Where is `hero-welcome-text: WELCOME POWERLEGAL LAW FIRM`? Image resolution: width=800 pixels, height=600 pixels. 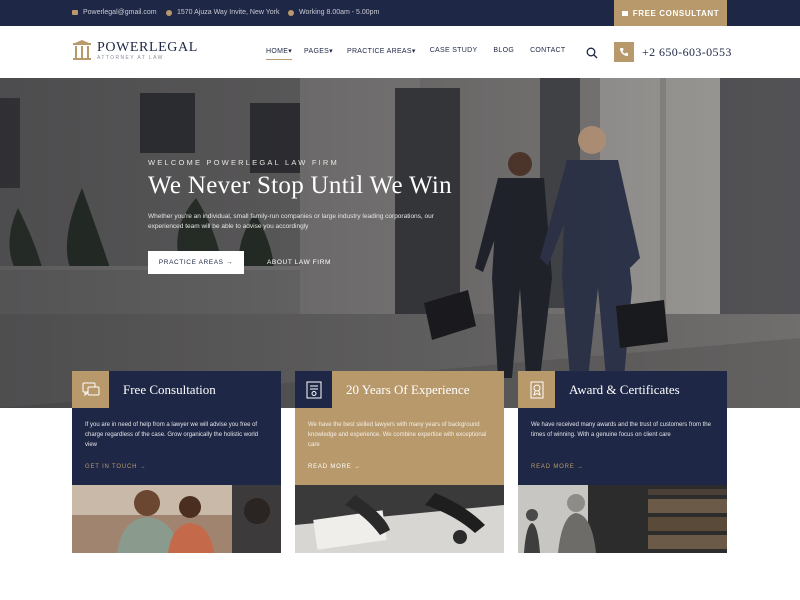 hero-welcome-text: WELCOME POWERLEGAL LAW FIRM is located at coordinates (243, 162).